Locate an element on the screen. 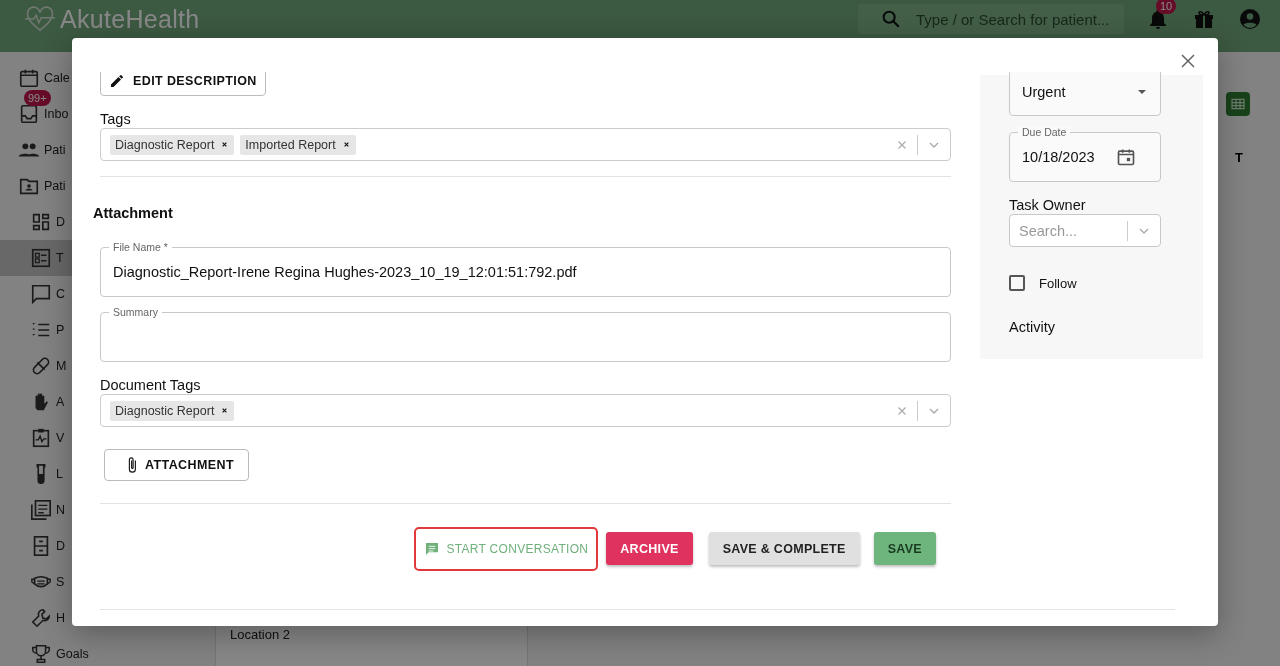  activity-heading: Activity is located at coordinates (1032, 327).